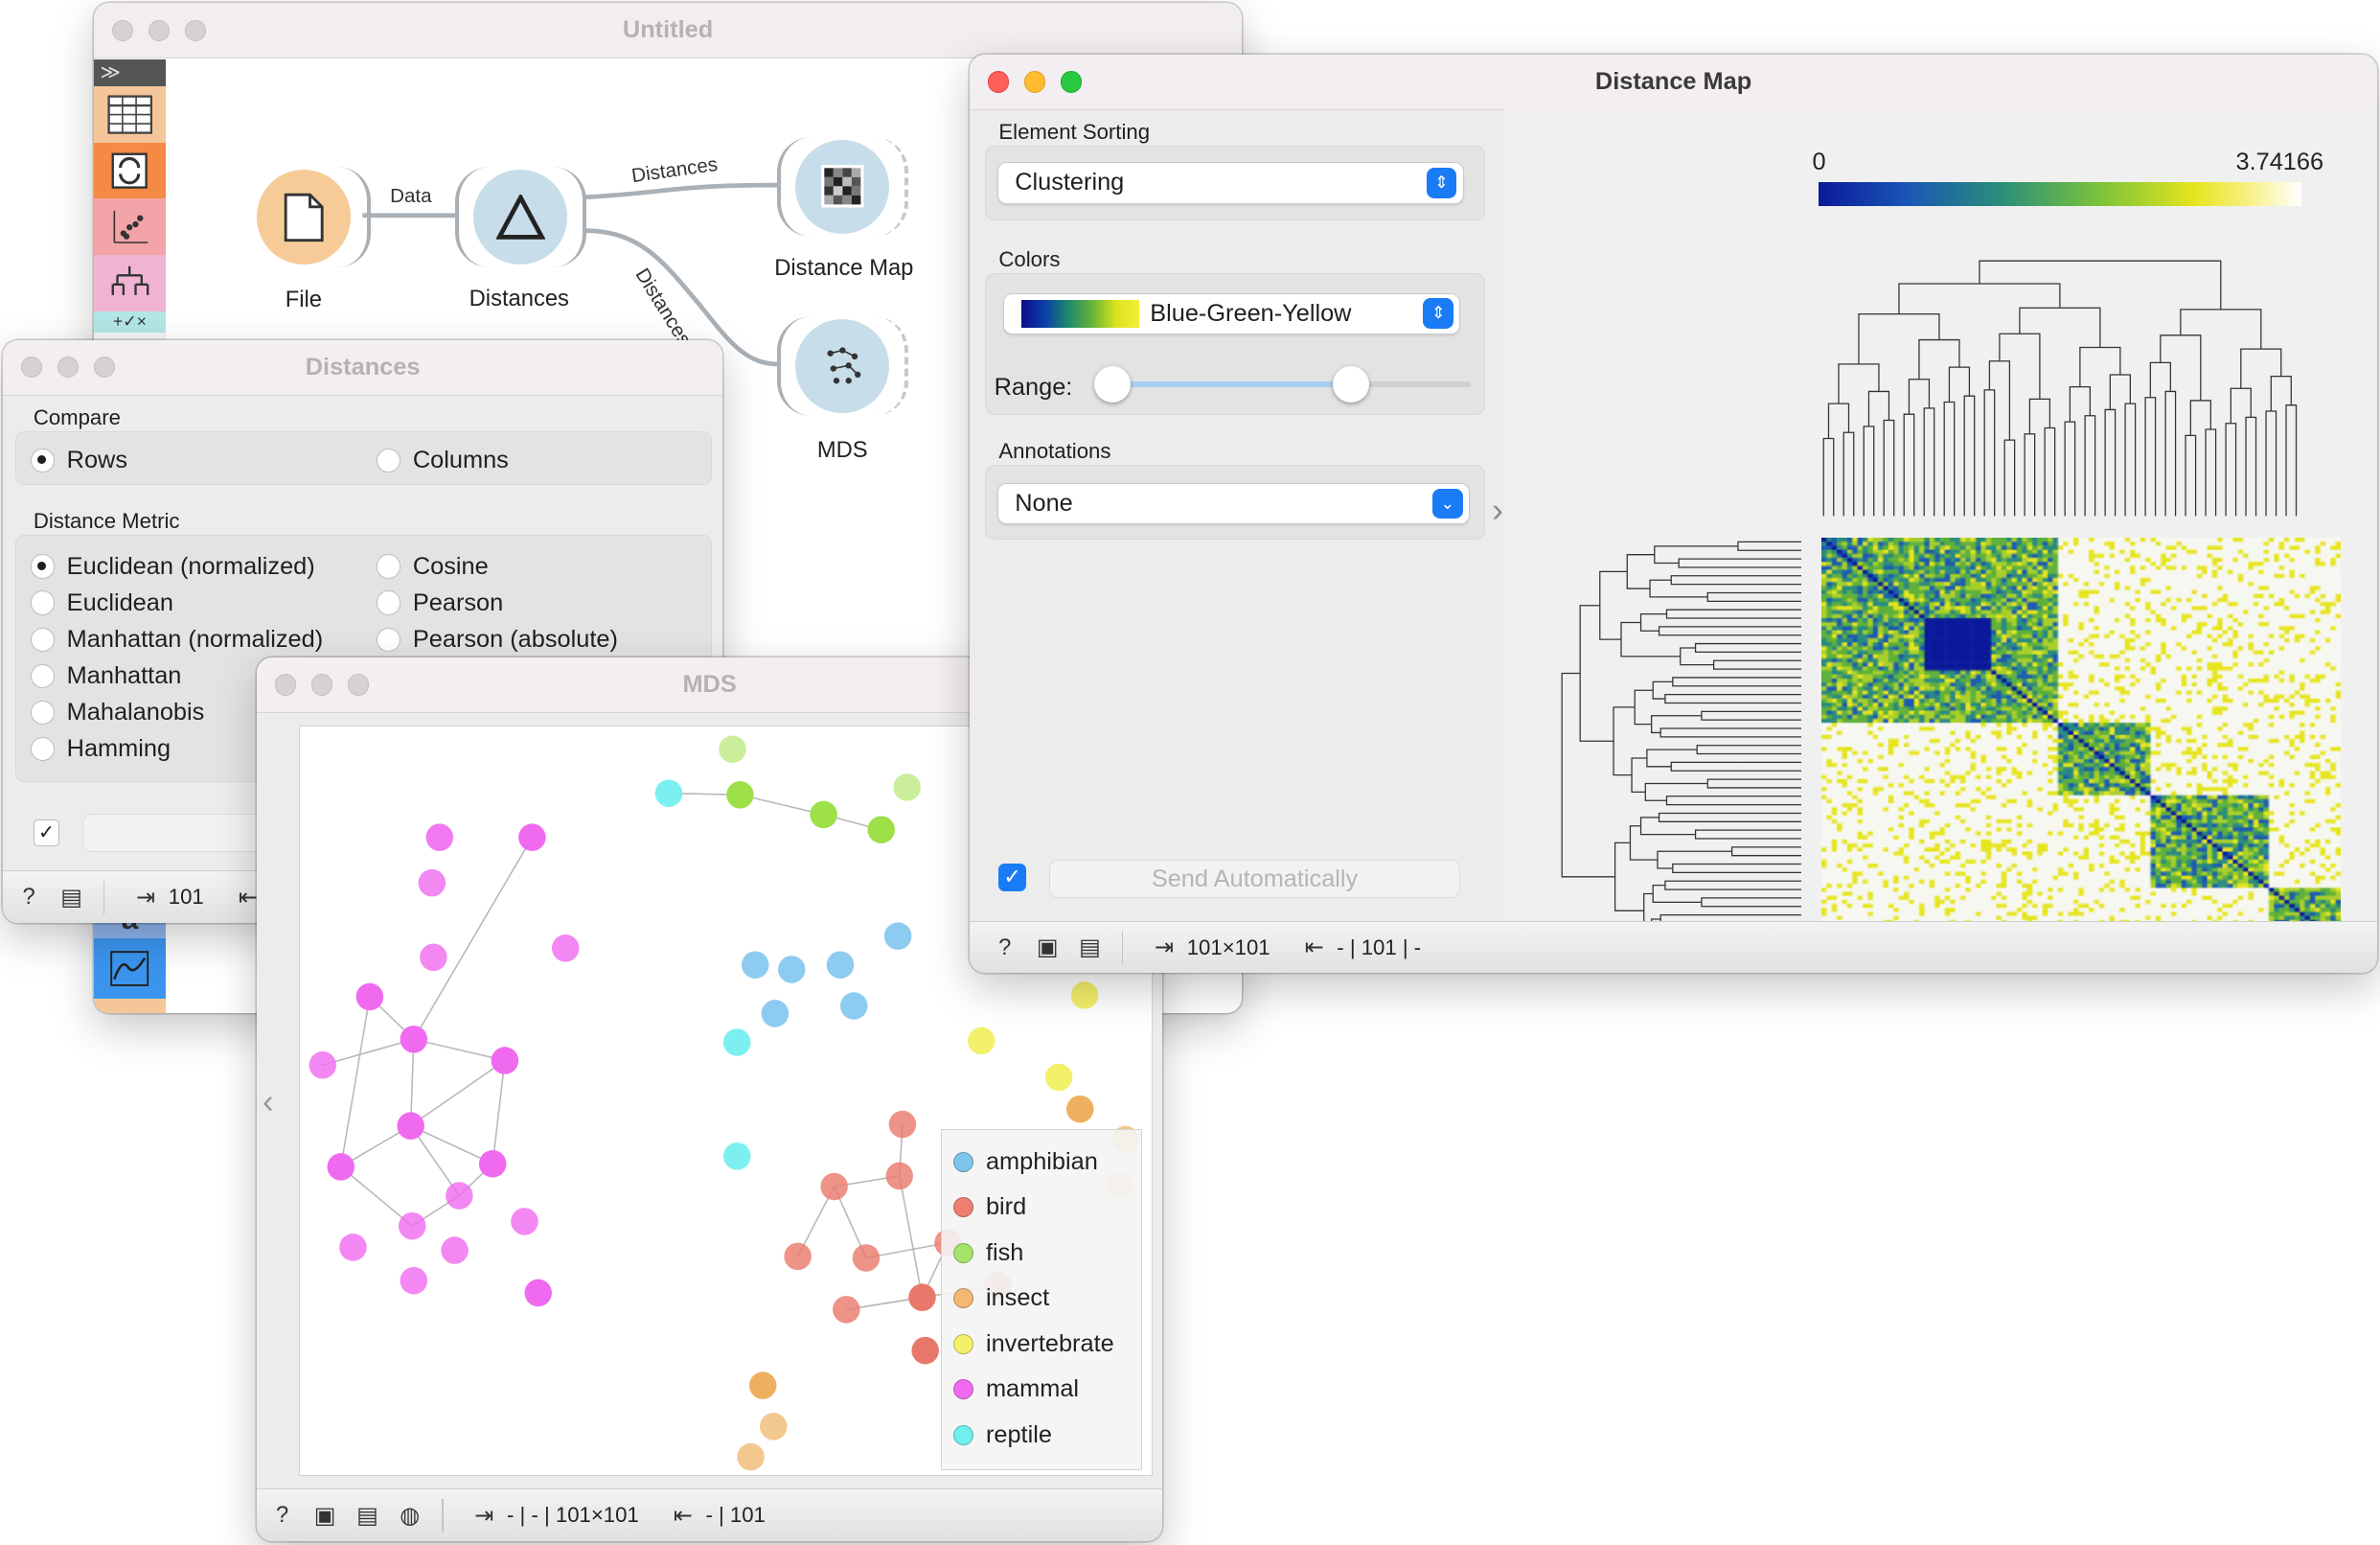  What do you see at coordinates (1074, 132) in the screenshot?
I see `element-sorting-label: Element Sorting` at bounding box center [1074, 132].